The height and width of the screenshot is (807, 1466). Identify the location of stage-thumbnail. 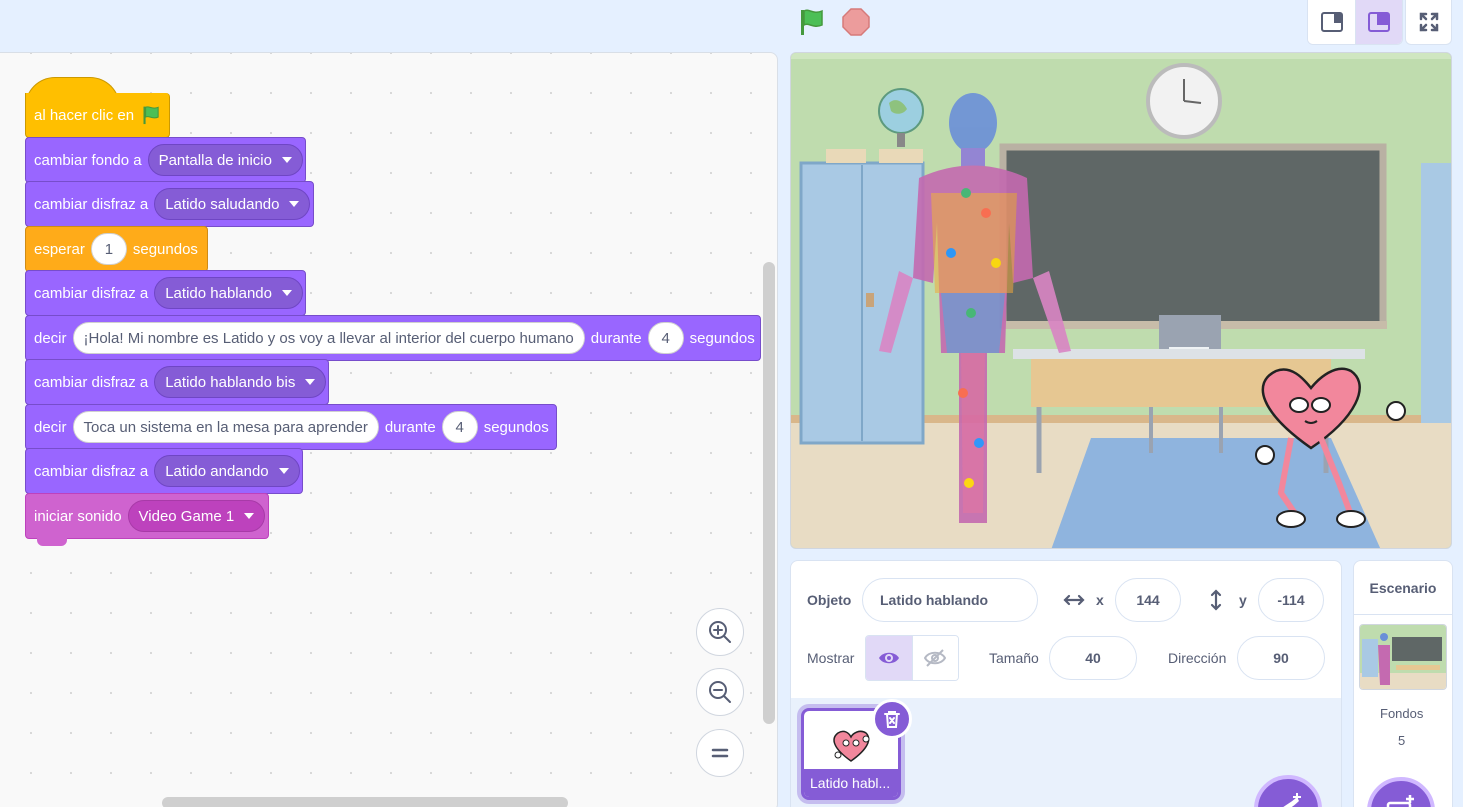
(1403, 657).